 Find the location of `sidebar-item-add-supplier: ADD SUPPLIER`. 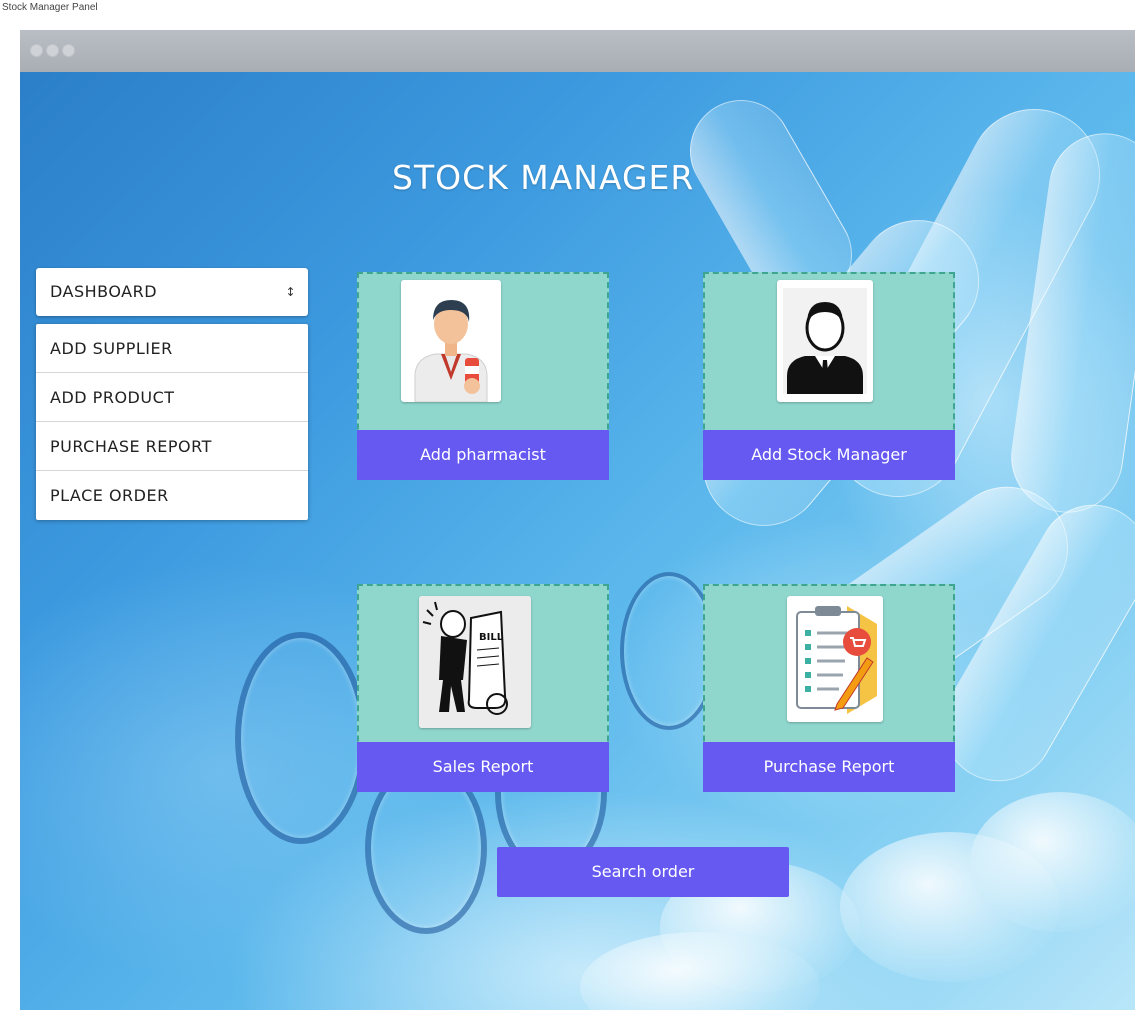

sidebar-item-add-supplier: ADD SUPPLIER is located at coordinates (172, 348).